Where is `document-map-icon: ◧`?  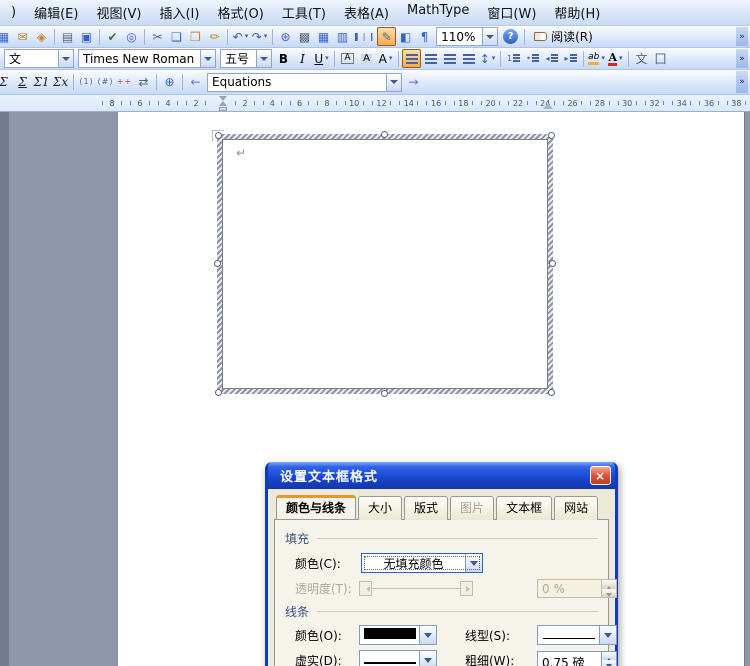
document-map-icon: ◧ is located at coordinates (405, 36).